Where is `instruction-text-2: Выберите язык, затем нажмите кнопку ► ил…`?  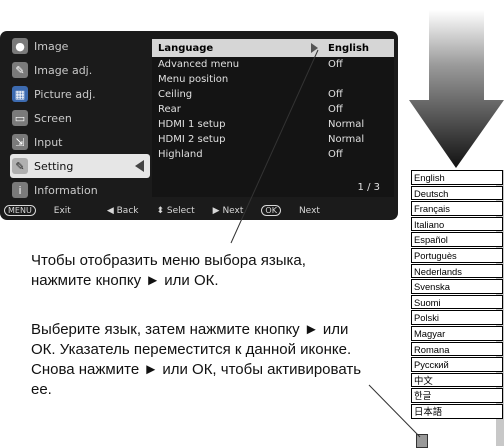
instruction-text-2: Выберите язык, затем нажмите кнопку ► ил… is located at coordinates (196, 359).